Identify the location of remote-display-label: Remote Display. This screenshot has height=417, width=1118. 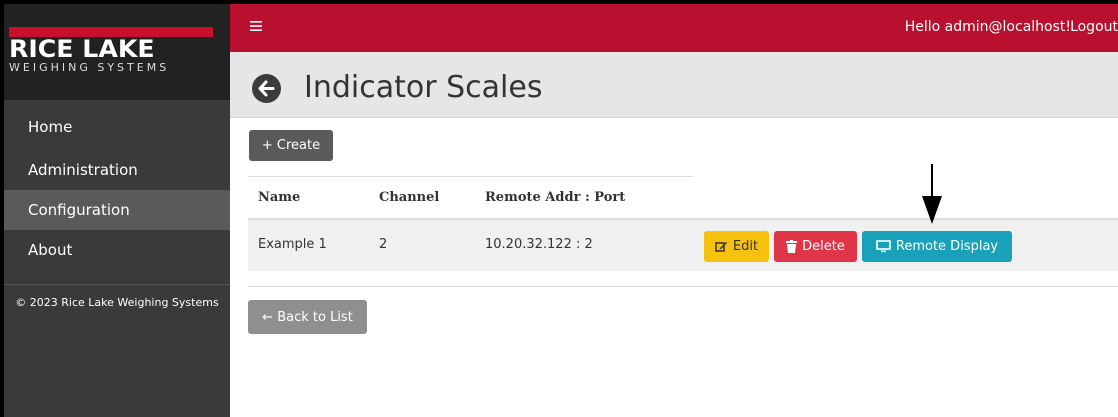
(947, 246).